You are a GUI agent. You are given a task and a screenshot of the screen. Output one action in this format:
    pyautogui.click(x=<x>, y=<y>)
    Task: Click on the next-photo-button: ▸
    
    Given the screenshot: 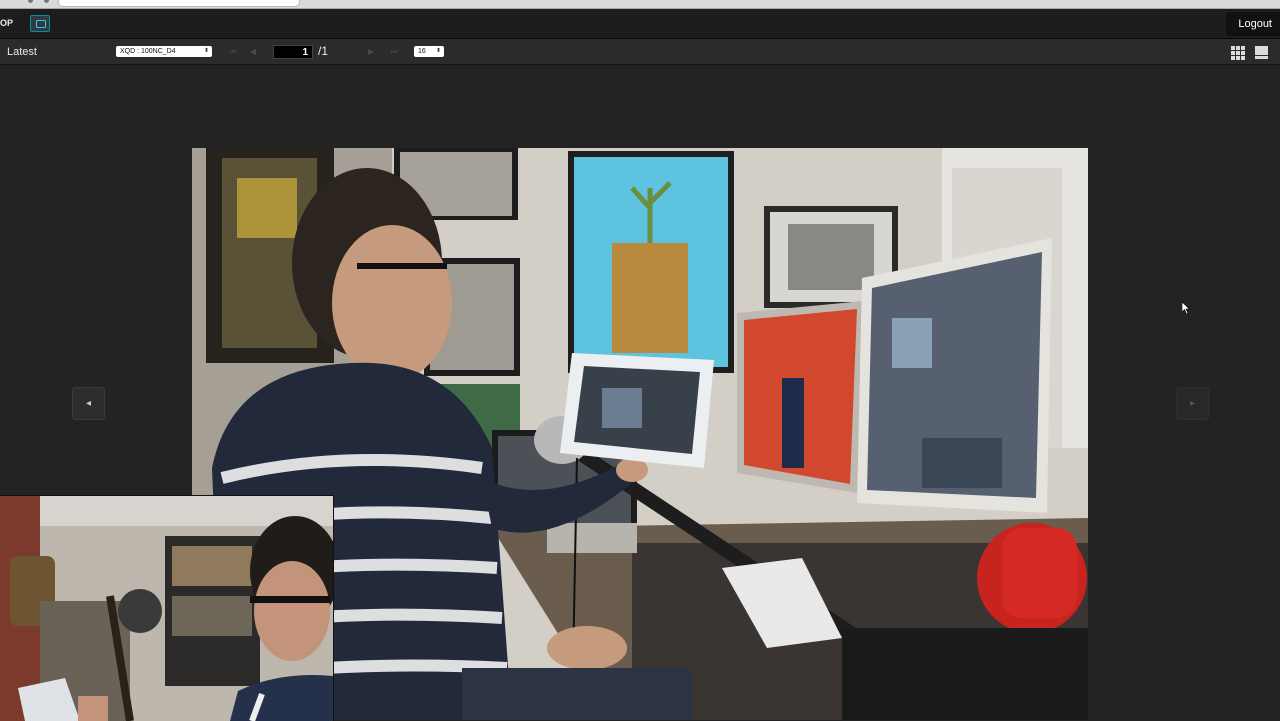 What is the action you would take?
    pyautogui.click(x=1192, y=403)
    